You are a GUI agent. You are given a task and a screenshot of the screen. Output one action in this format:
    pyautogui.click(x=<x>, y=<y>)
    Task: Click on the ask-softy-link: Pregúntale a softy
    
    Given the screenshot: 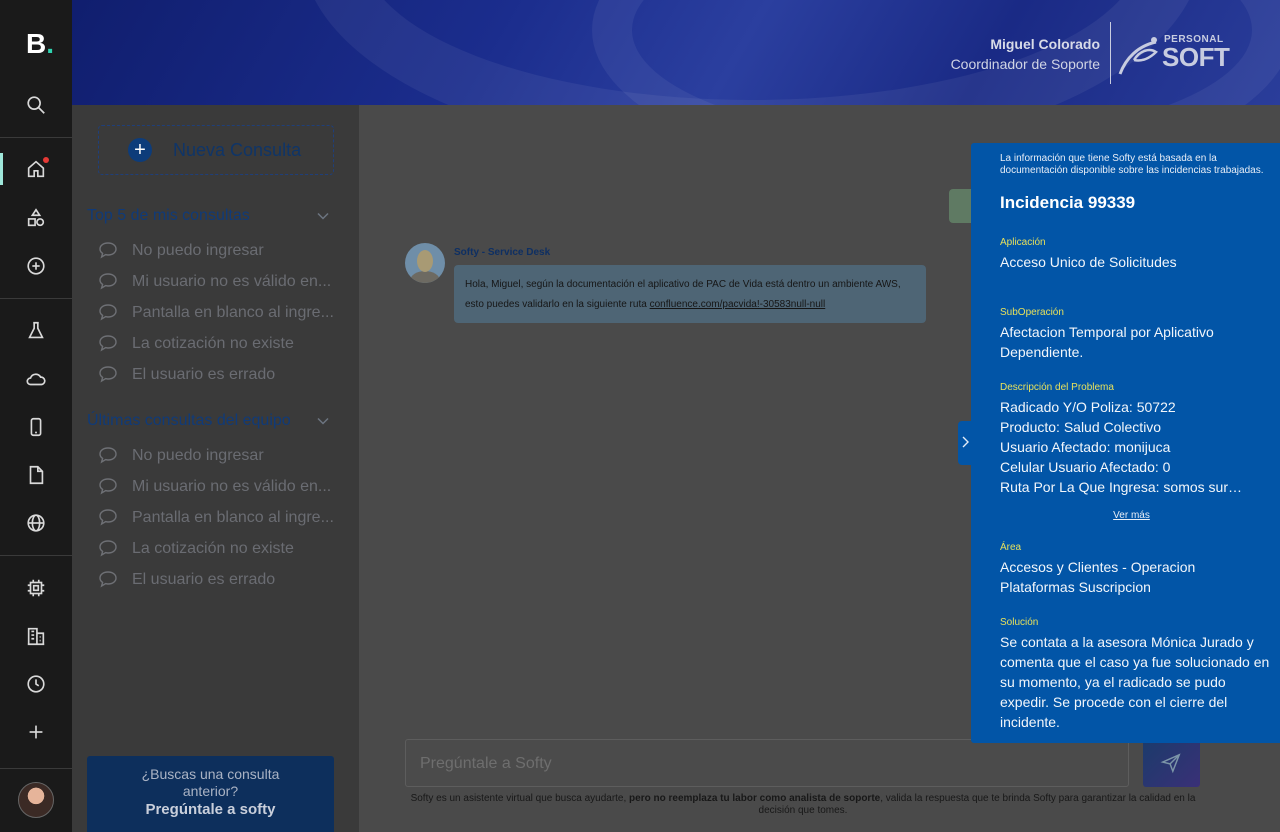 What is the action you would take?
    pyautogui.click(x=210, y=809)
    